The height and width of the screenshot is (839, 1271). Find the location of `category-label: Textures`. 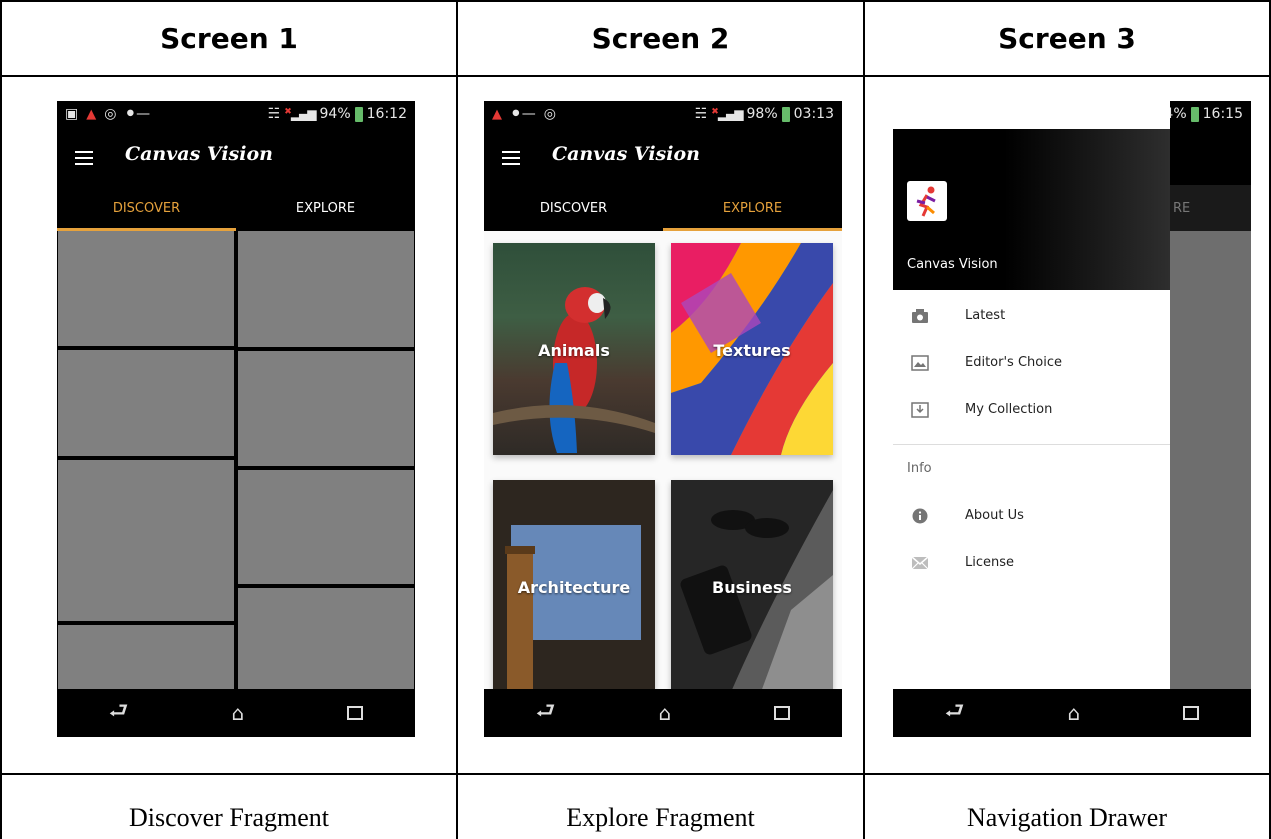

category-label: Textures is located at coordinates (752, 350).